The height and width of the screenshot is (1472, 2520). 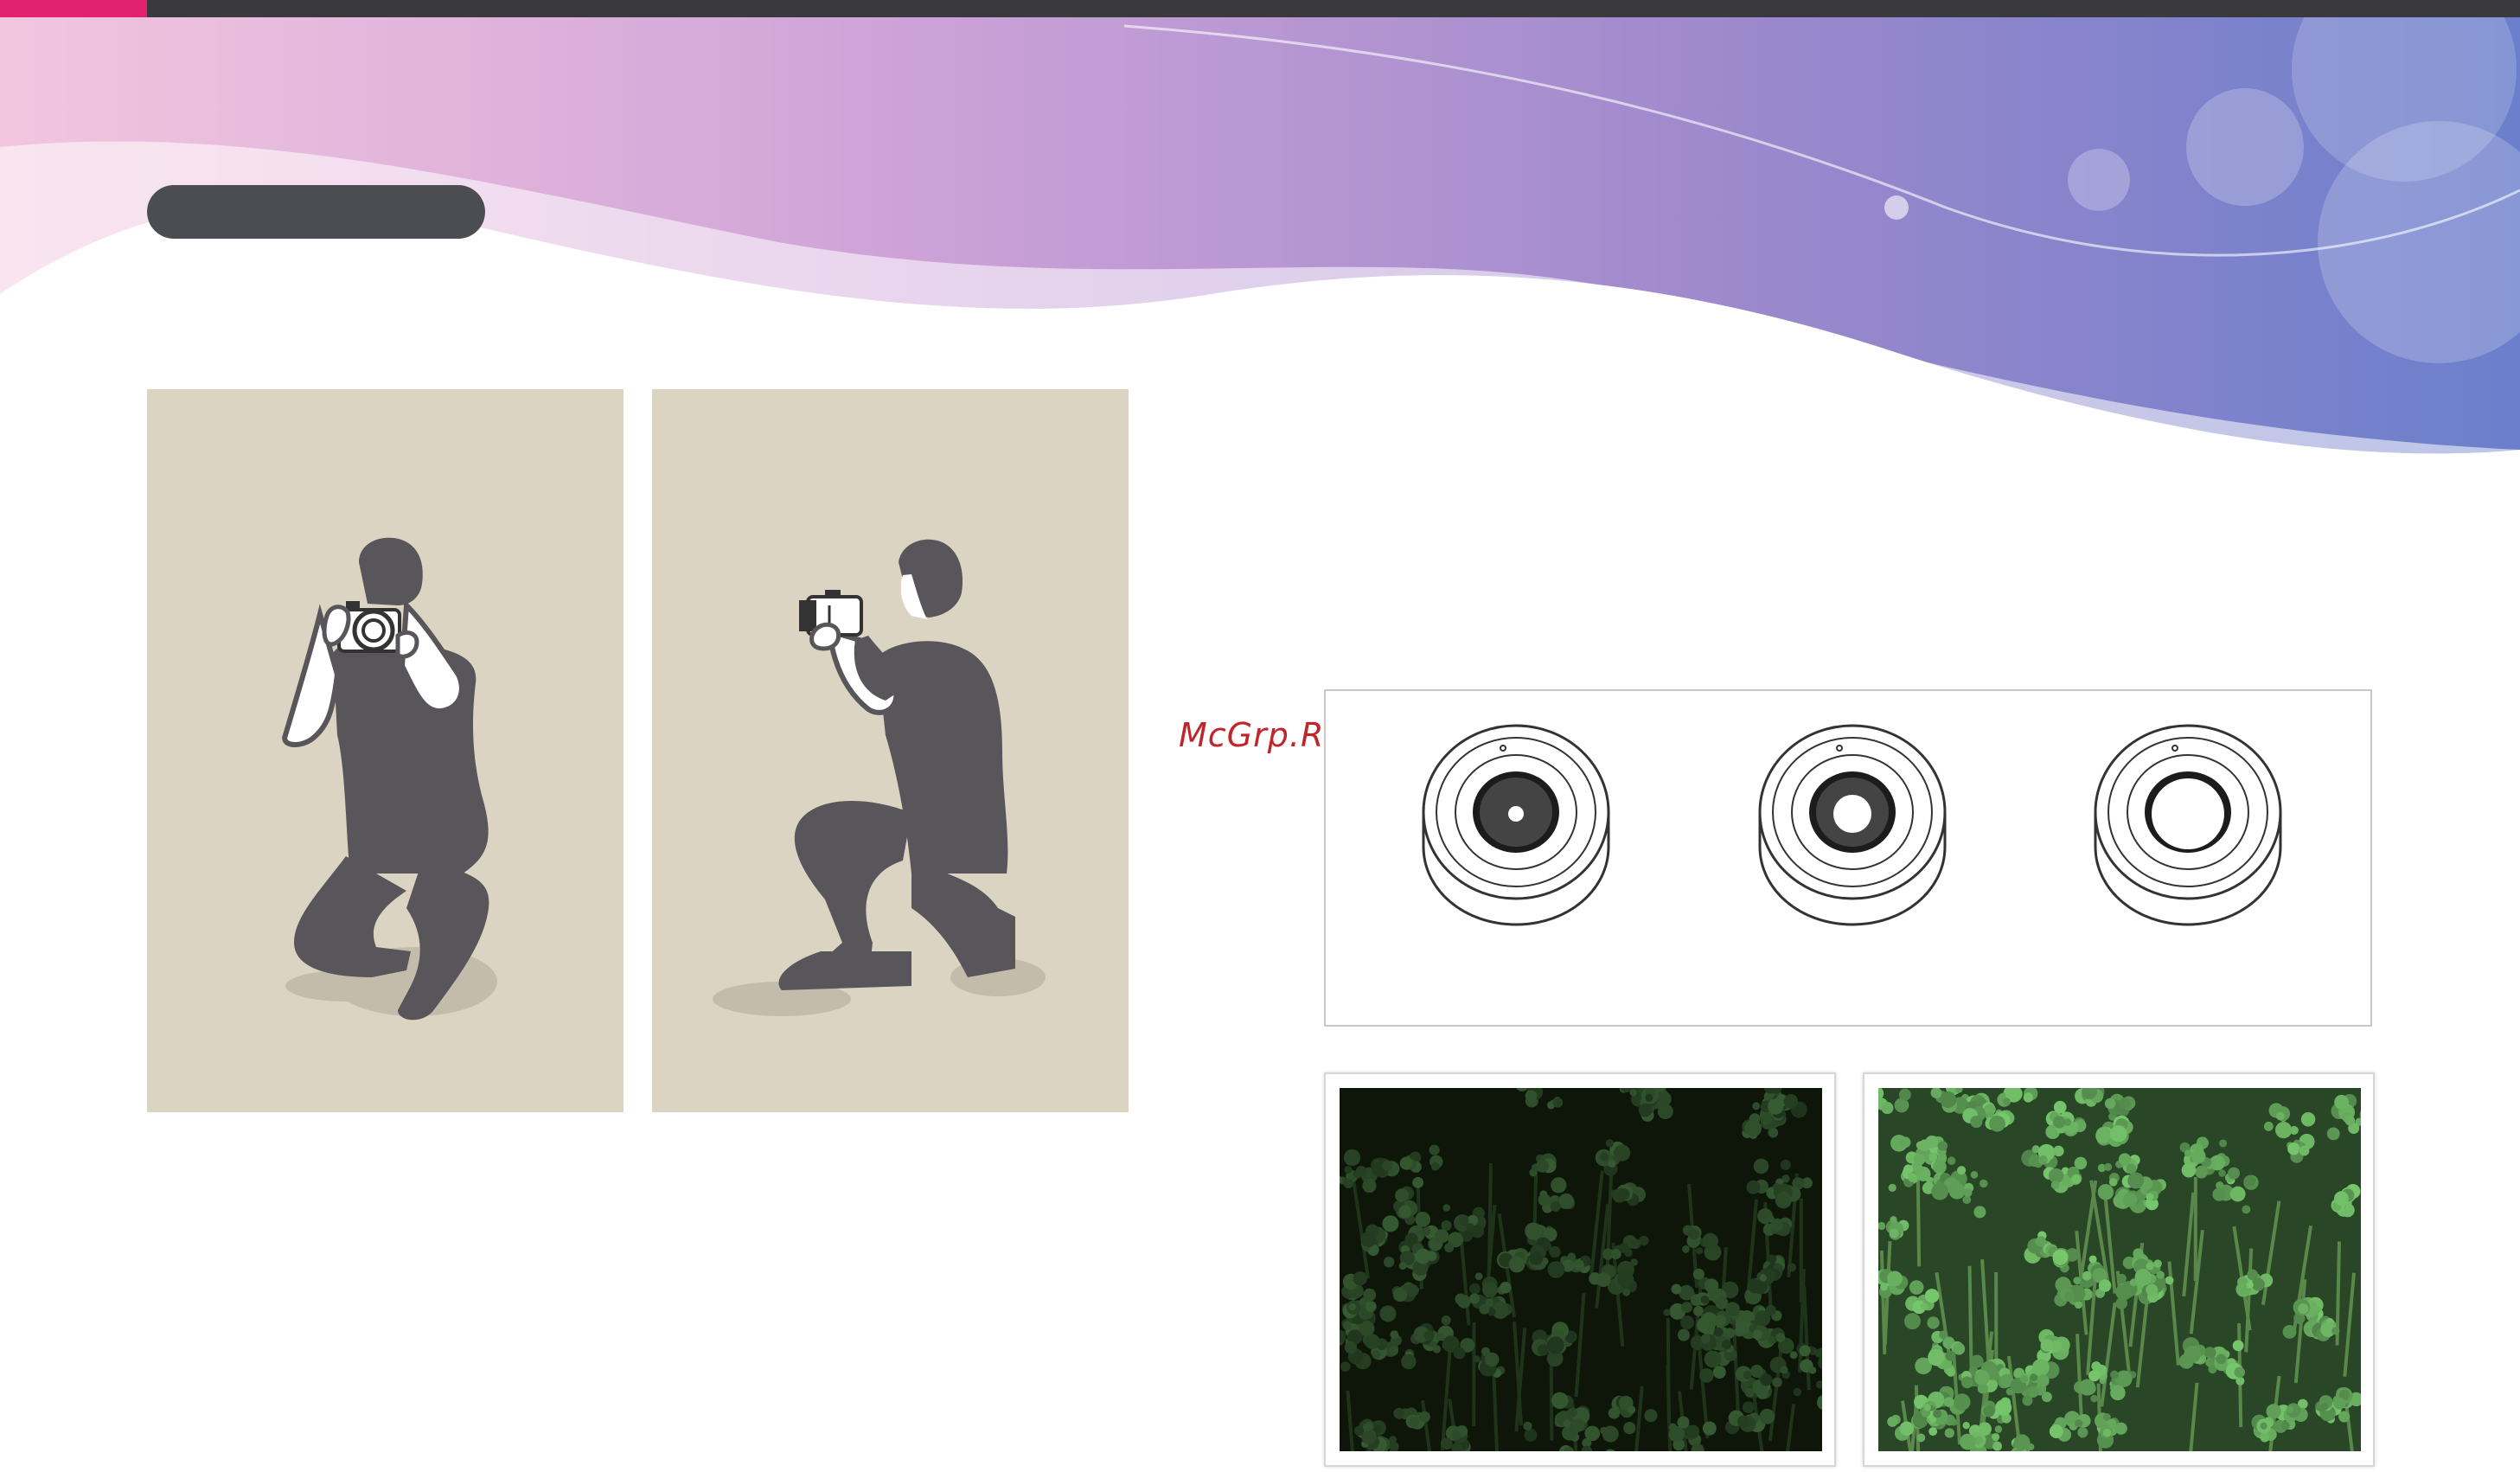 I want to click on top-bar, so click(x=1260, y=8).